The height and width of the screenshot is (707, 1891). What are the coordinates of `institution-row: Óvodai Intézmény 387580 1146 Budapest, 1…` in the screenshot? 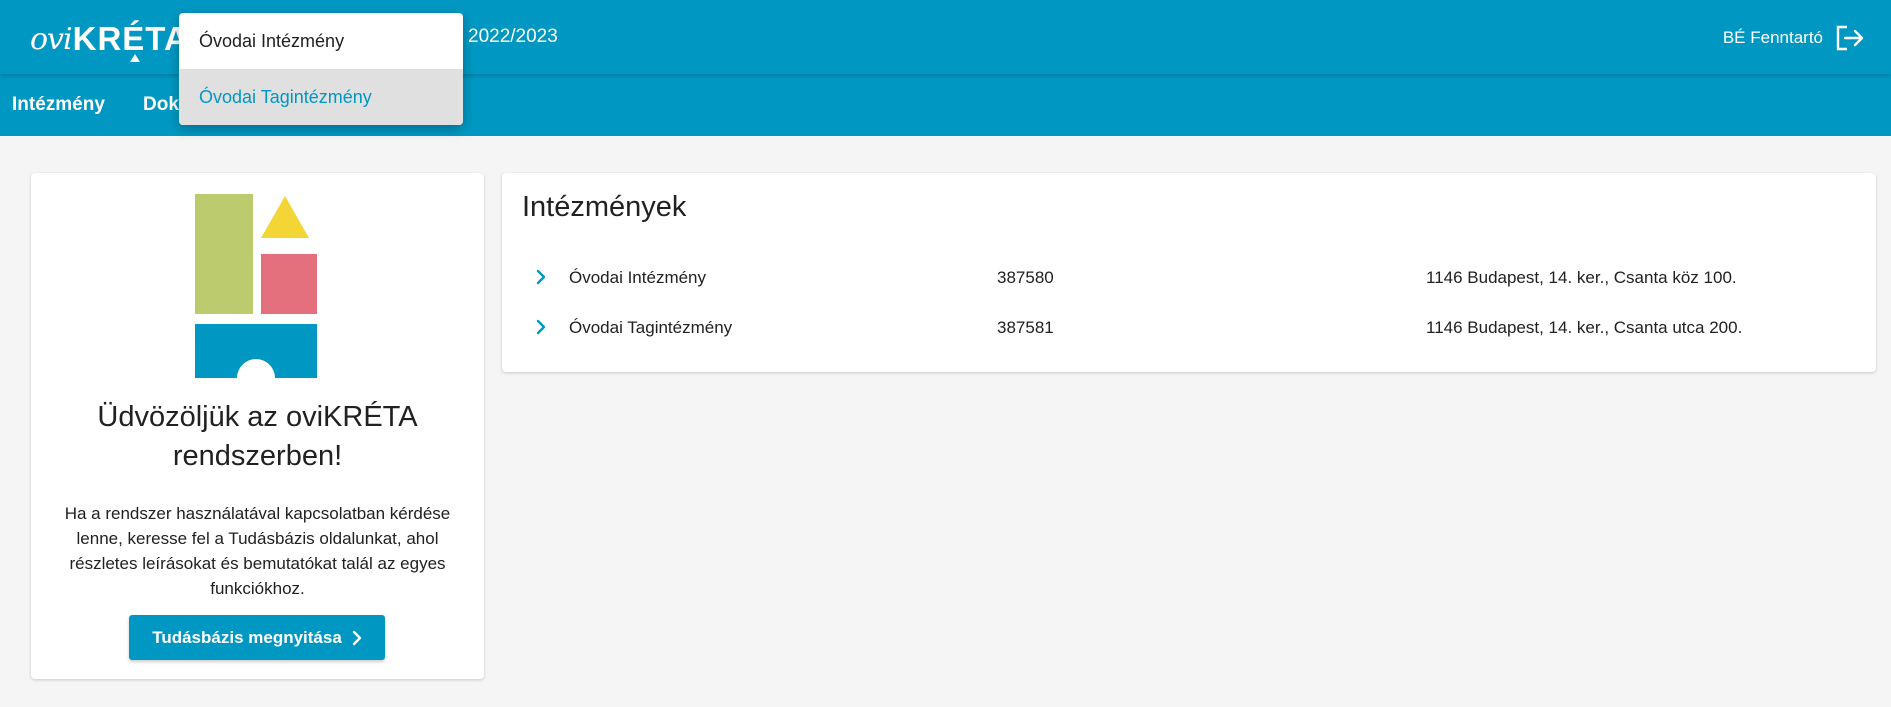 It's located at (1189, 278).